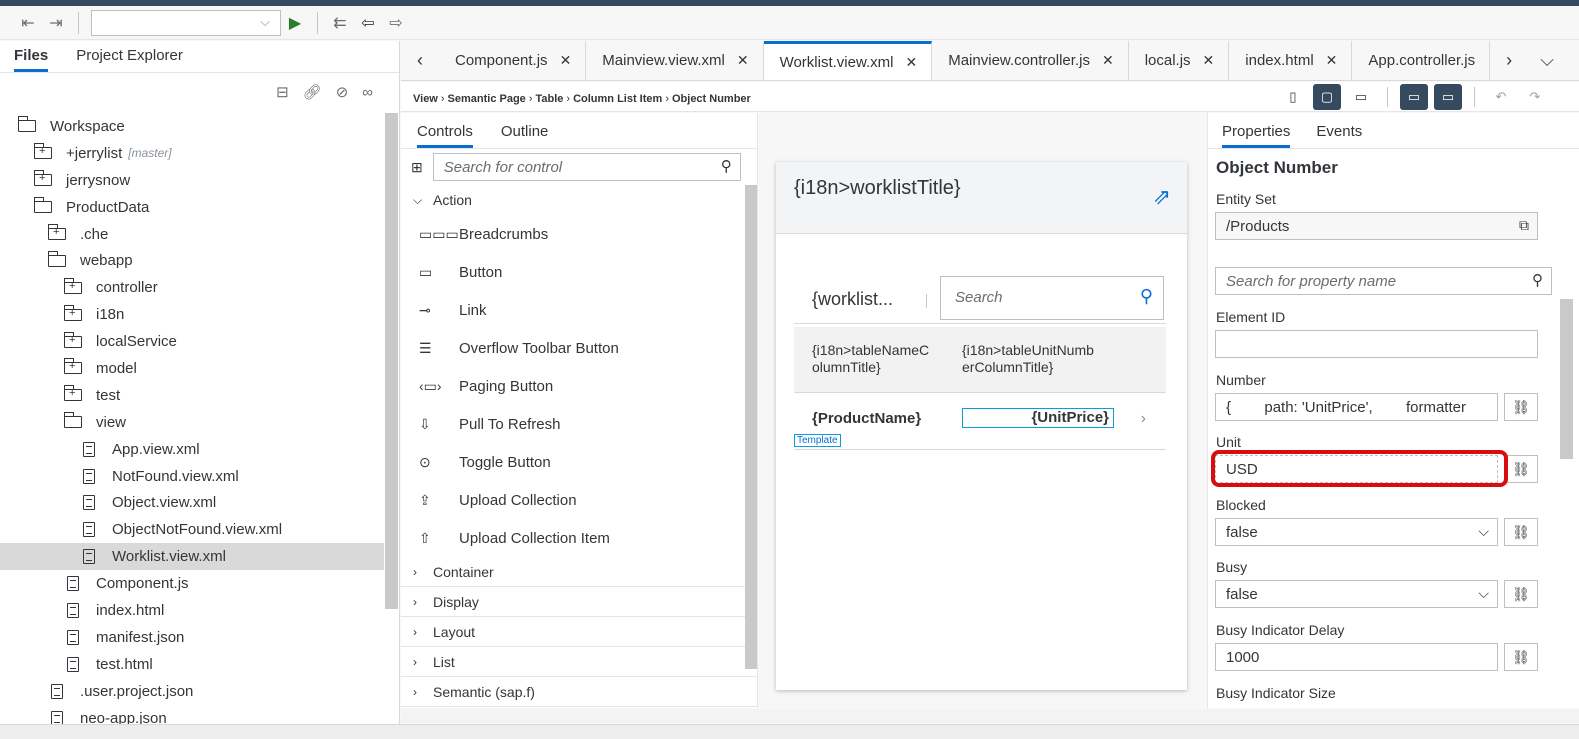 This screenshot has height=739, width=1579. I want to click on tab-files: Files, so click(31, 59).